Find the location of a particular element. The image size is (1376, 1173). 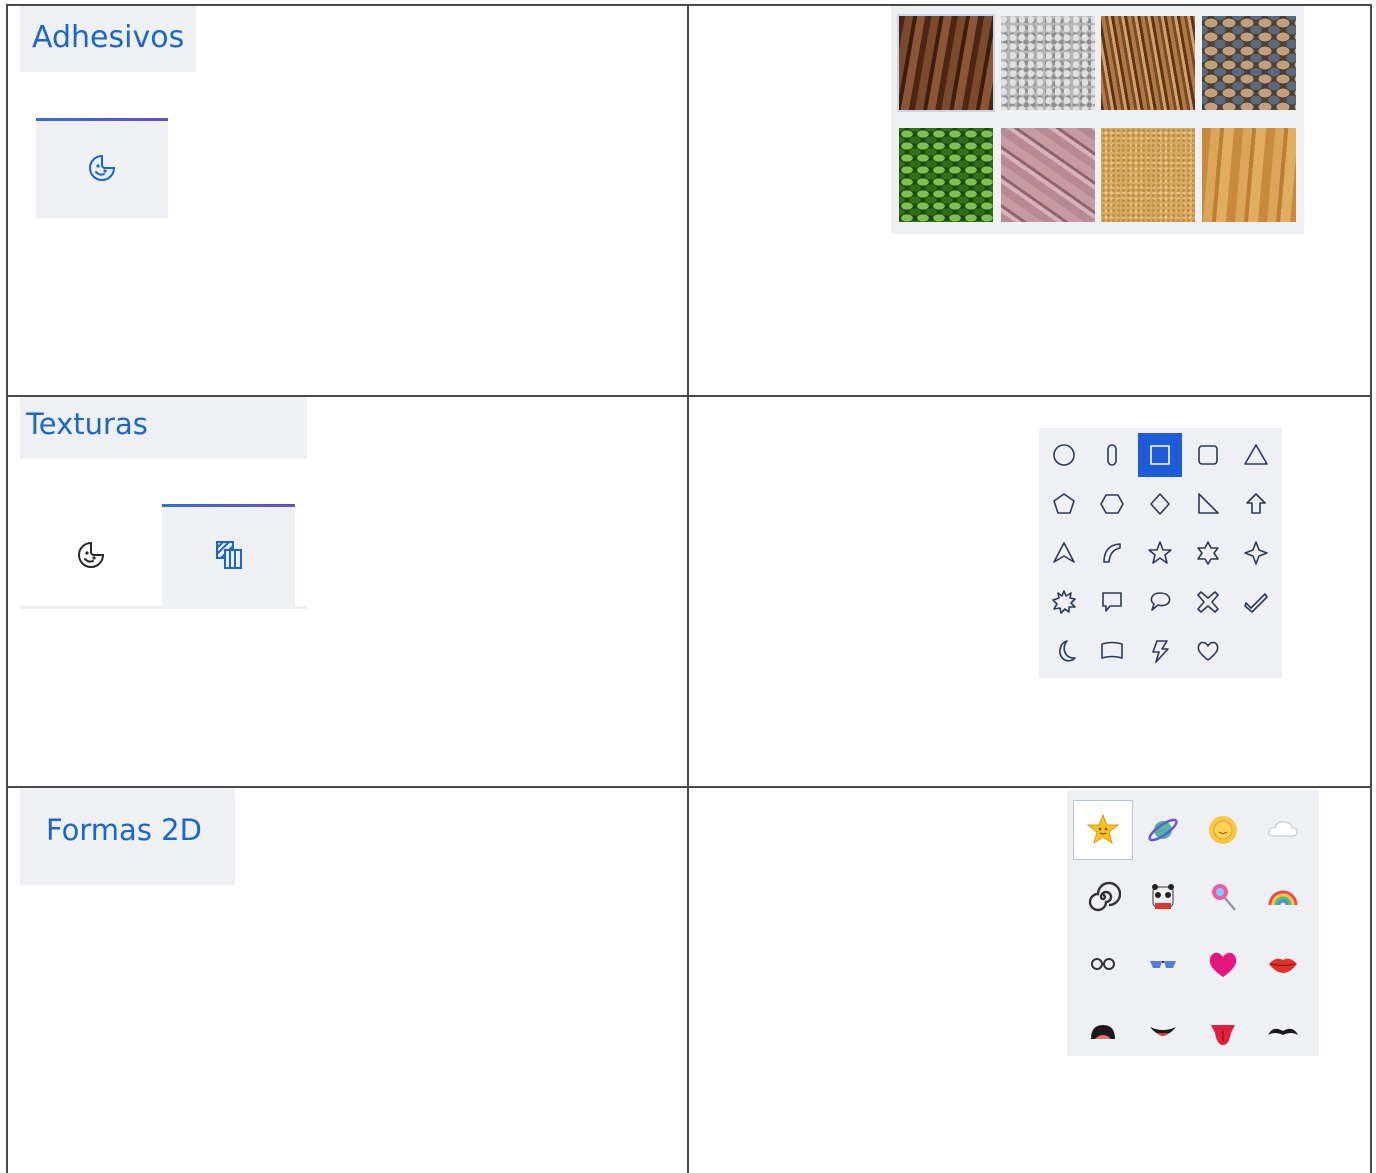

sunglasses-icon is located at coordinates (1163, 964).